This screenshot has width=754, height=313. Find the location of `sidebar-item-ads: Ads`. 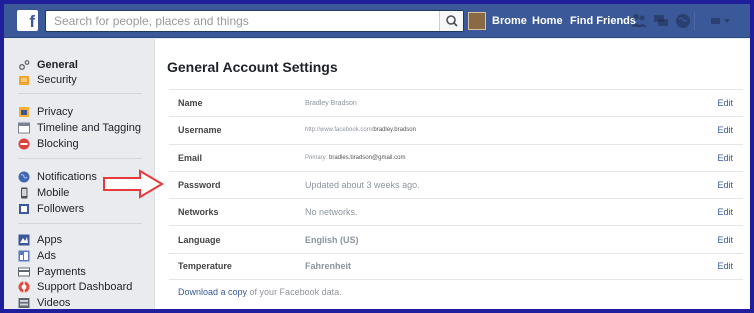

sidebar-item-ads: Ads is located at coordinates (37, 255).